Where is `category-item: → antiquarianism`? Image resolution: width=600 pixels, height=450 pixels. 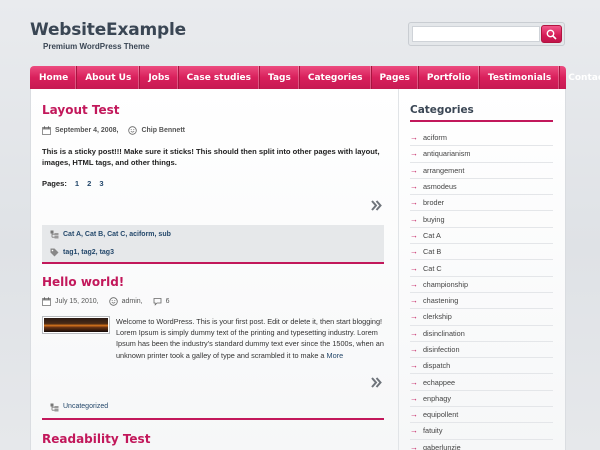
category-item: → antiquarianism is located at coordinates (481, 154).